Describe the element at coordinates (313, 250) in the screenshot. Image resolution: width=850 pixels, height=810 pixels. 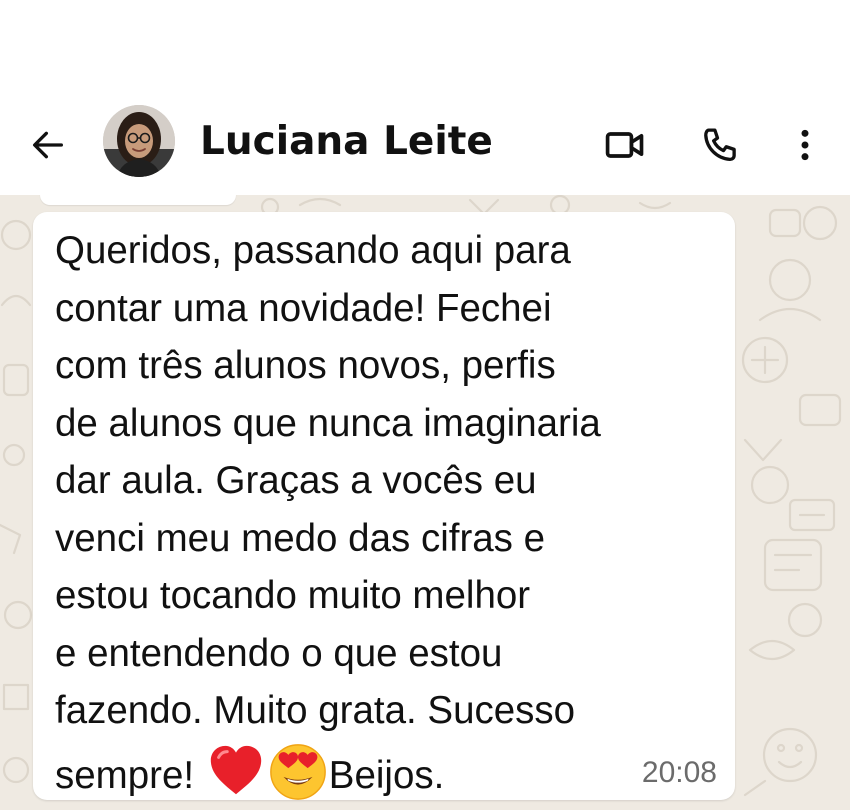
I see `message-line: Queridos, passando aqui para` at that location.